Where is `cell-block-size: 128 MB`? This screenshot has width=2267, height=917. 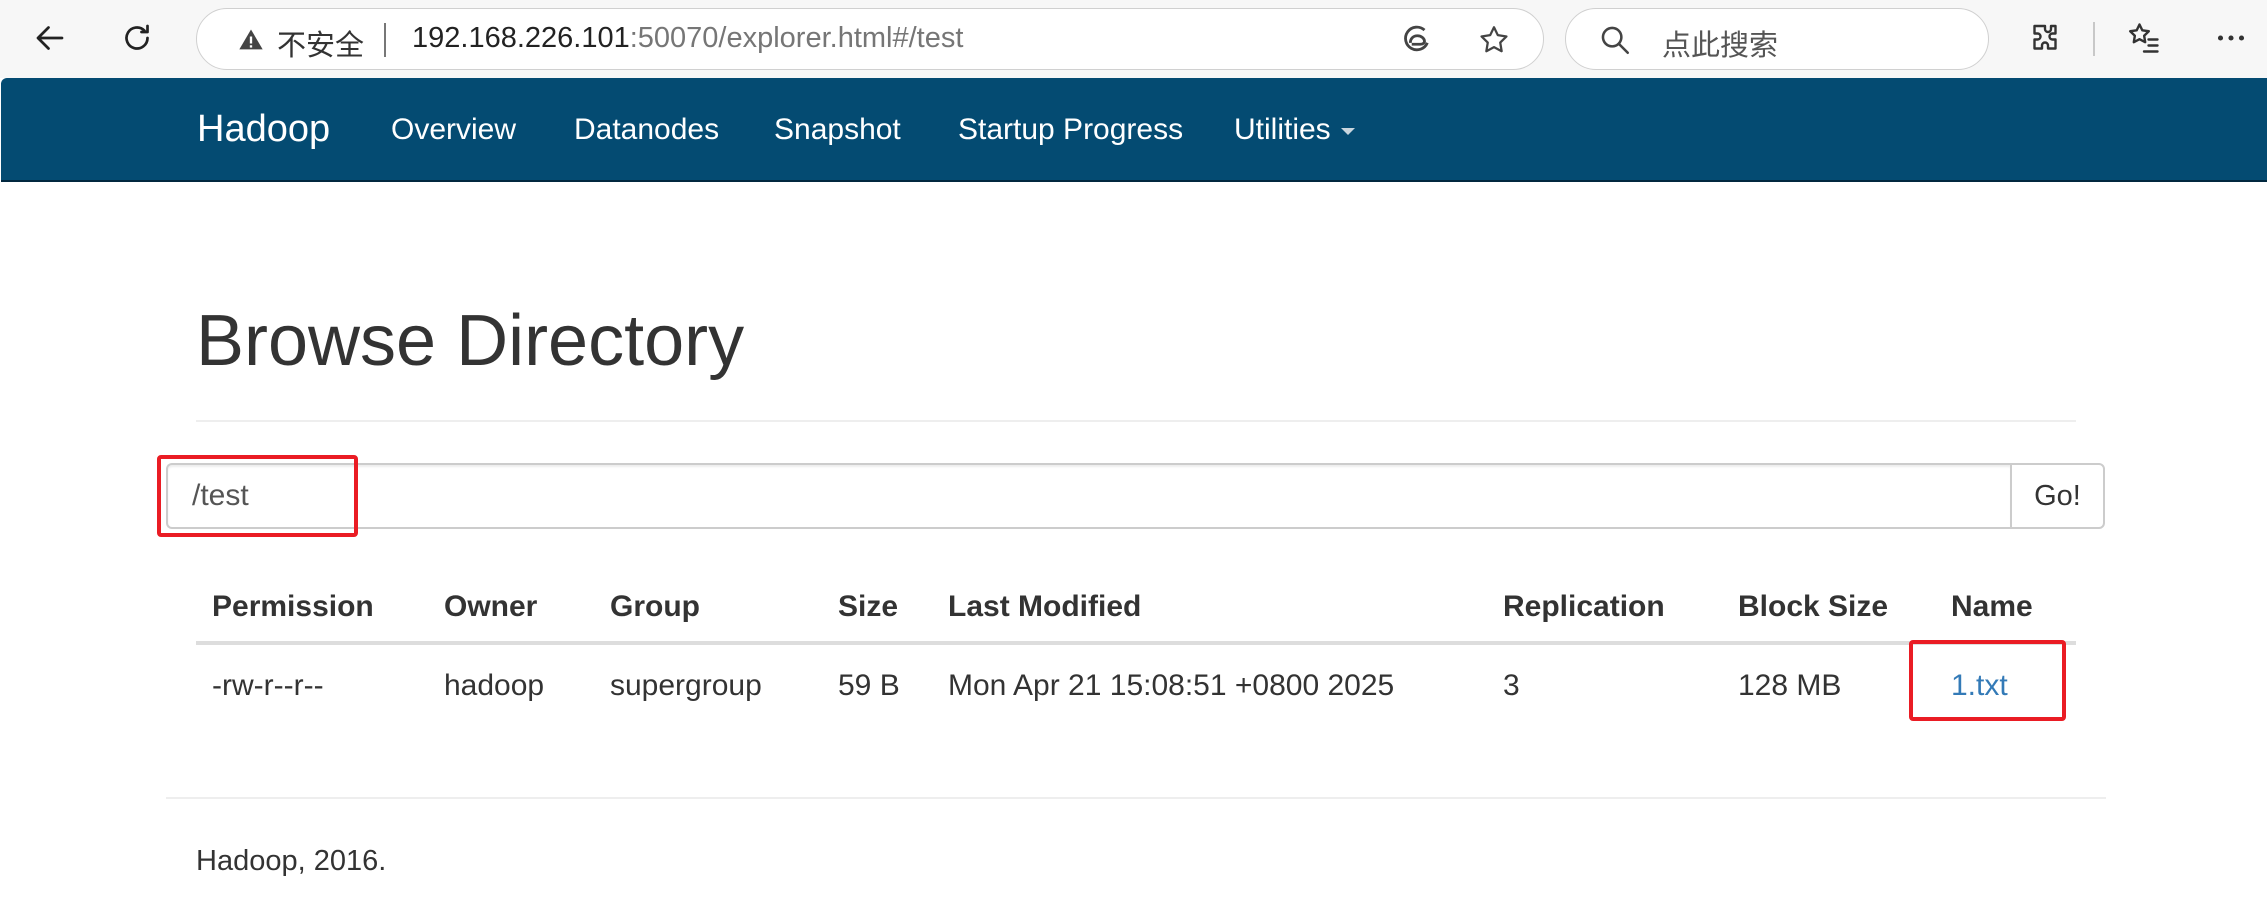
cell-block-size: 128 MB is located at coordinates (1790, 685).